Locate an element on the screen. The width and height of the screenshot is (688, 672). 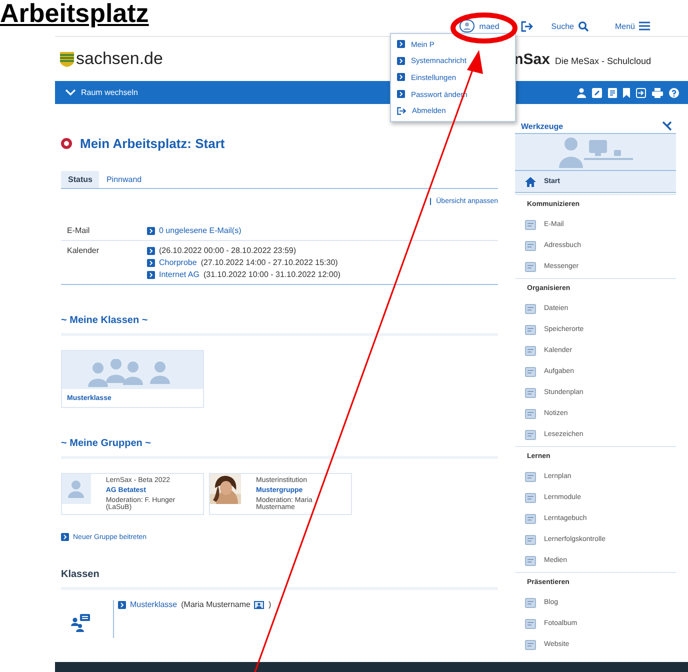
entry-detail: (27.10.2022 14:00 - 27.10.2022 15:30) is located at coordinates (269, 262).